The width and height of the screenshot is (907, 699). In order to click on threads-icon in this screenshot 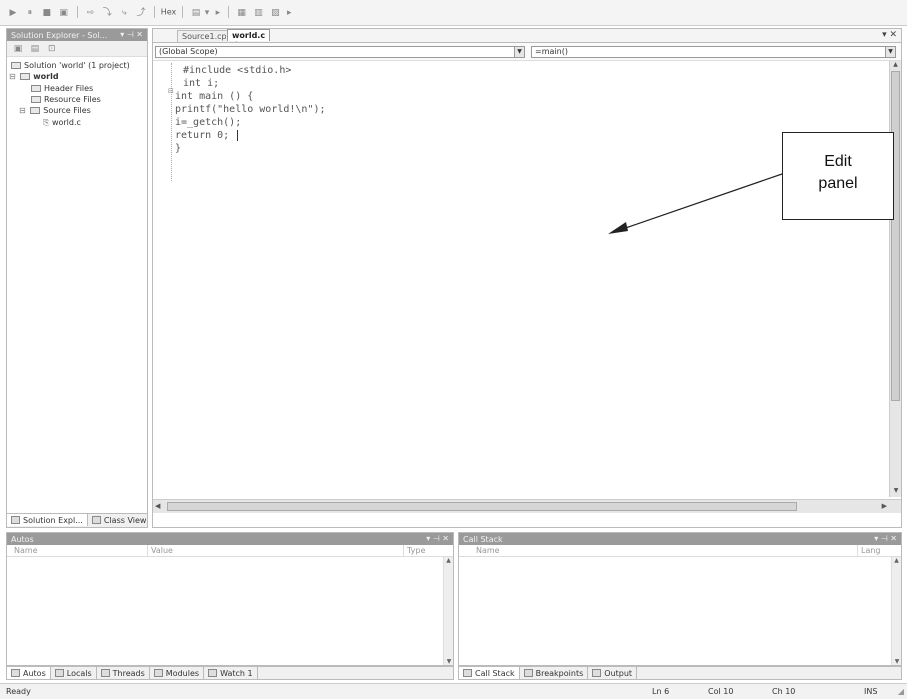, I will do `click(105, 673)`.